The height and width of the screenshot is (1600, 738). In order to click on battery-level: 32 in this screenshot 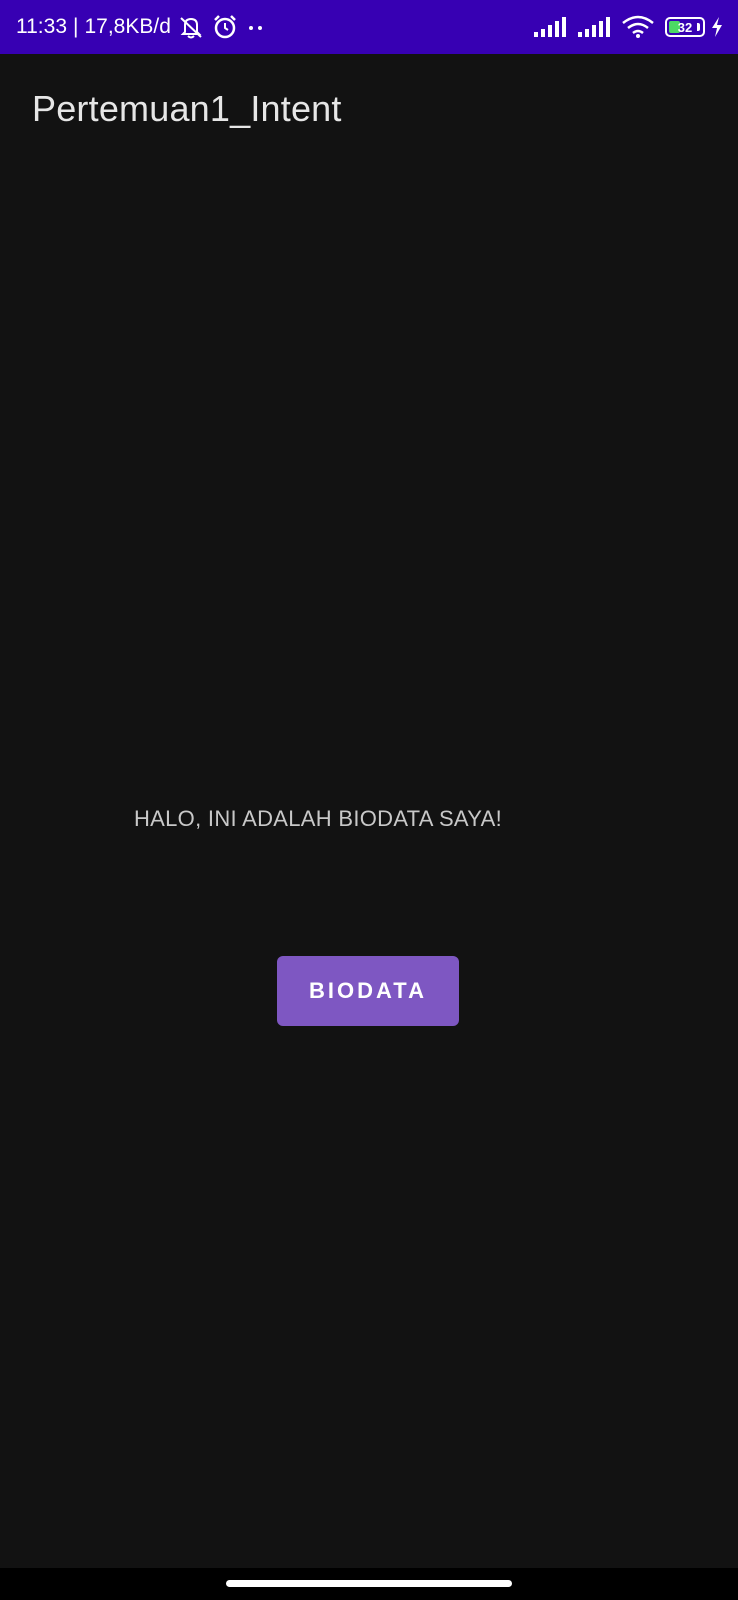, I will do `click(685, 27)`.